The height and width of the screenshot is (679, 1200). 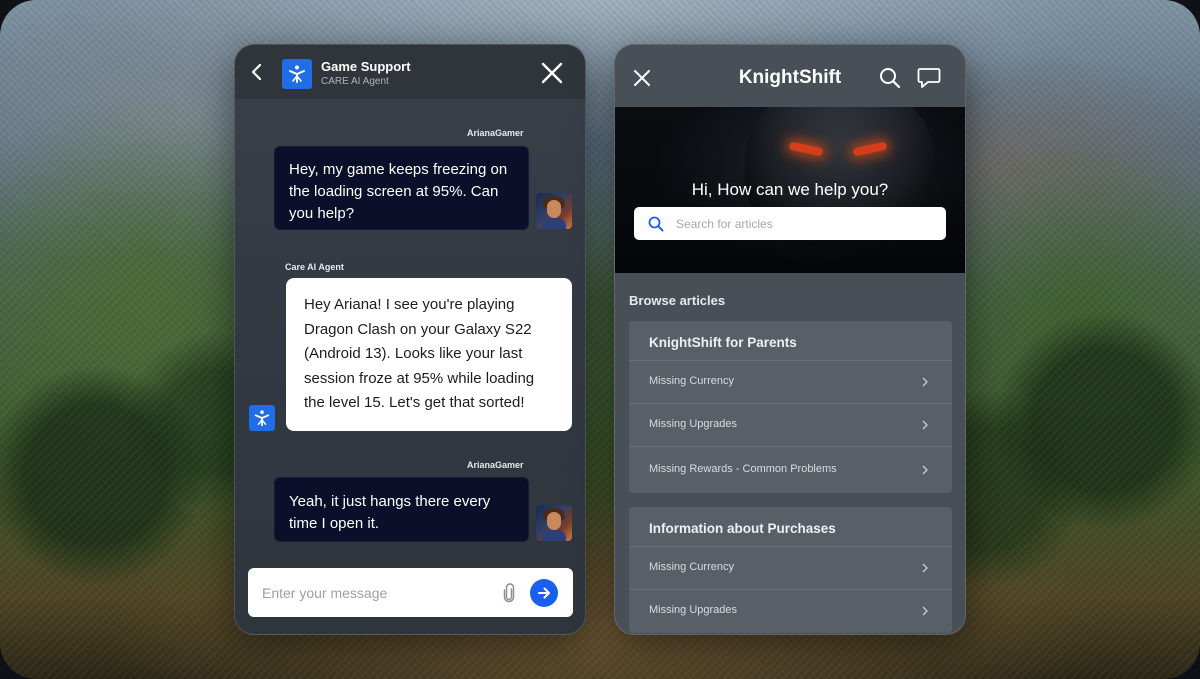 I want to click on help-header: KnightShift, so click(x=790, y=76).